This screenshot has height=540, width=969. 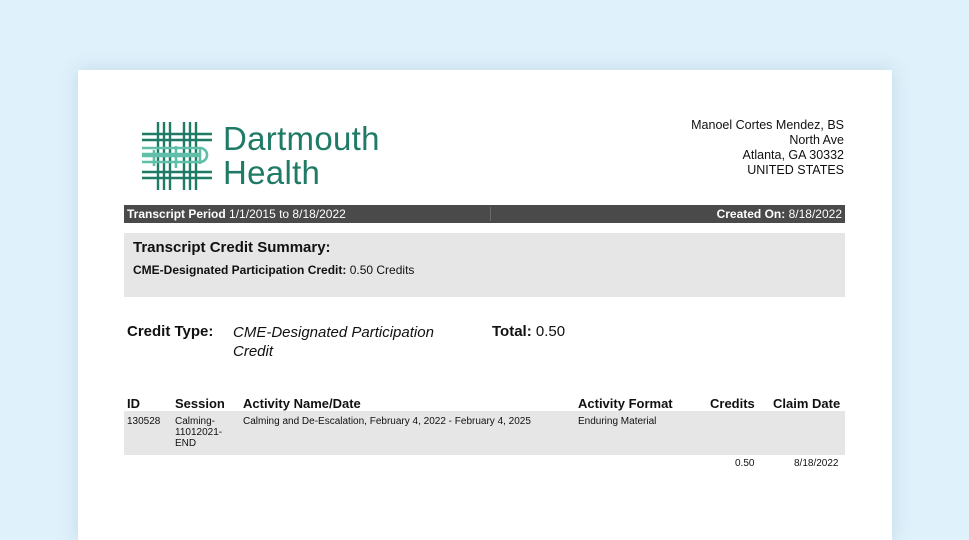 I want to click on col-header-id: ID, so click(x=133, y=403).